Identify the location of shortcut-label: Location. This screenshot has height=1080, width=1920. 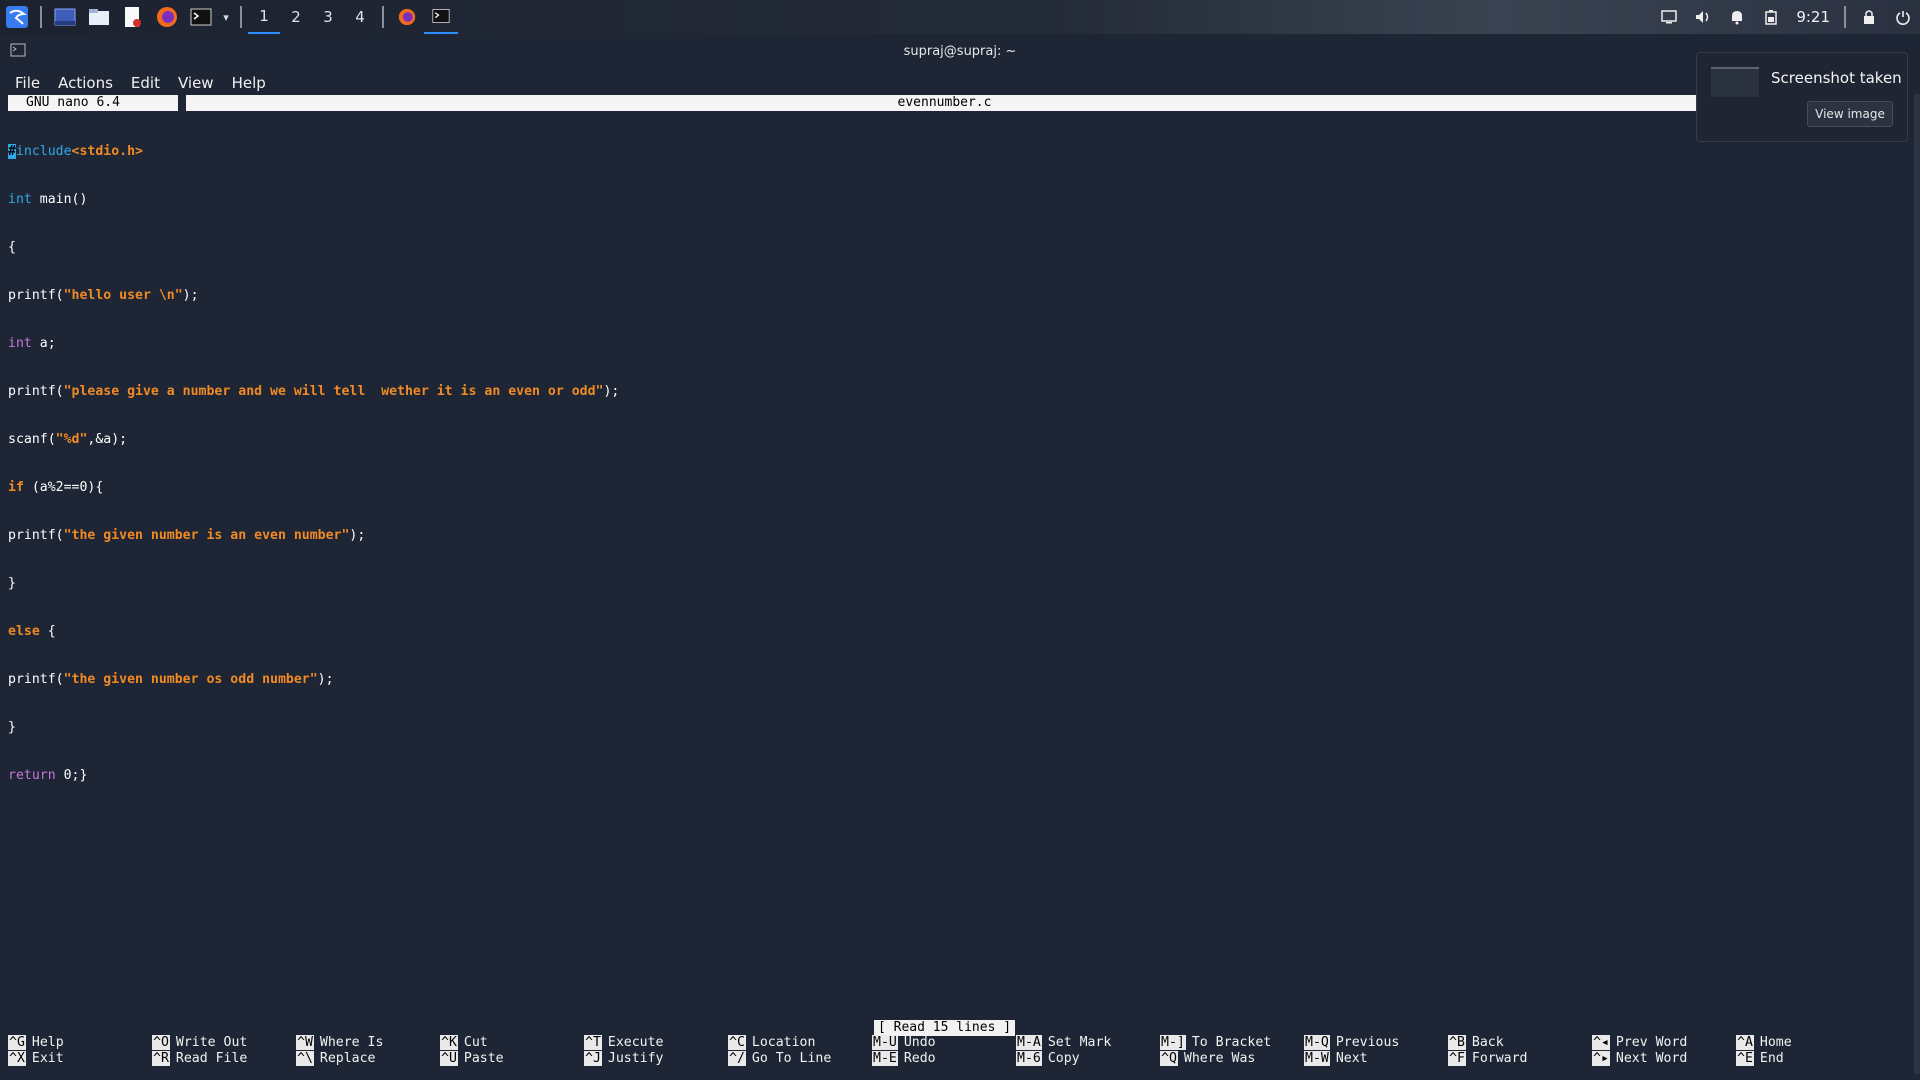
(783, 1042).